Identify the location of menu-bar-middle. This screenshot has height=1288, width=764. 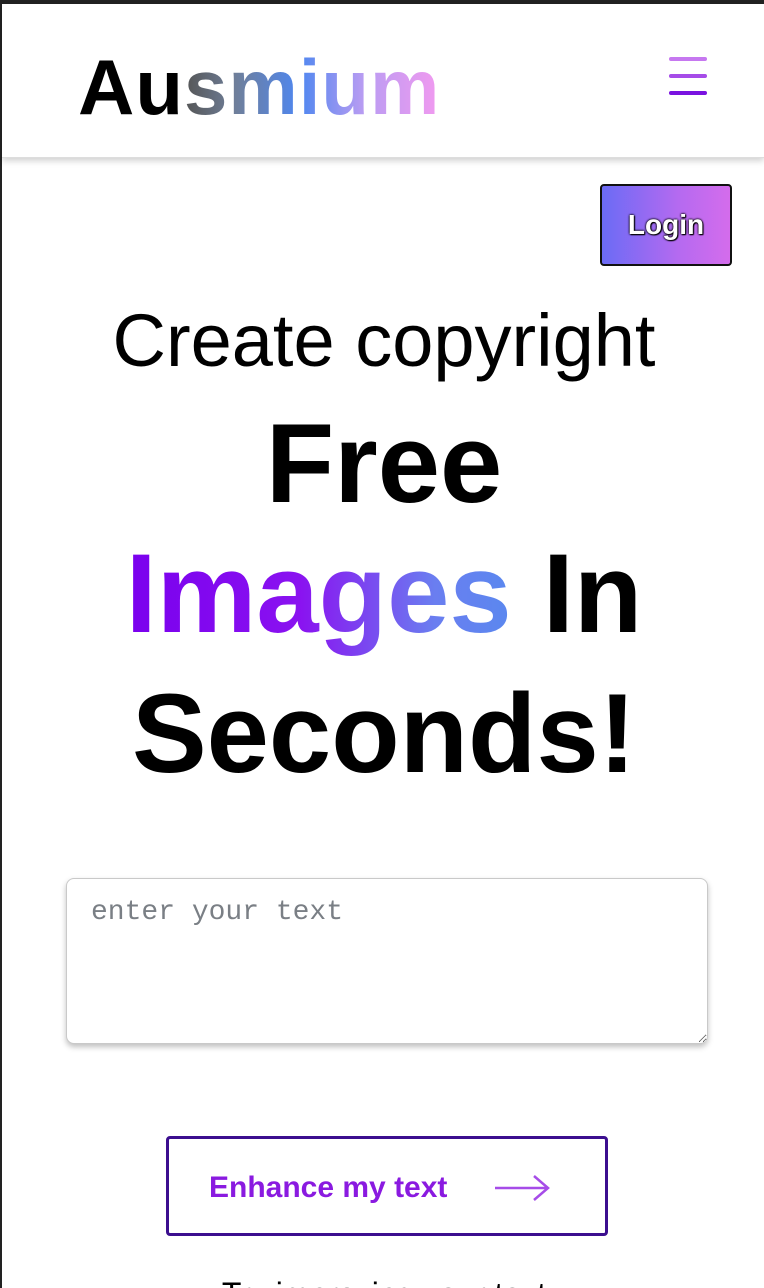
(688, 76).